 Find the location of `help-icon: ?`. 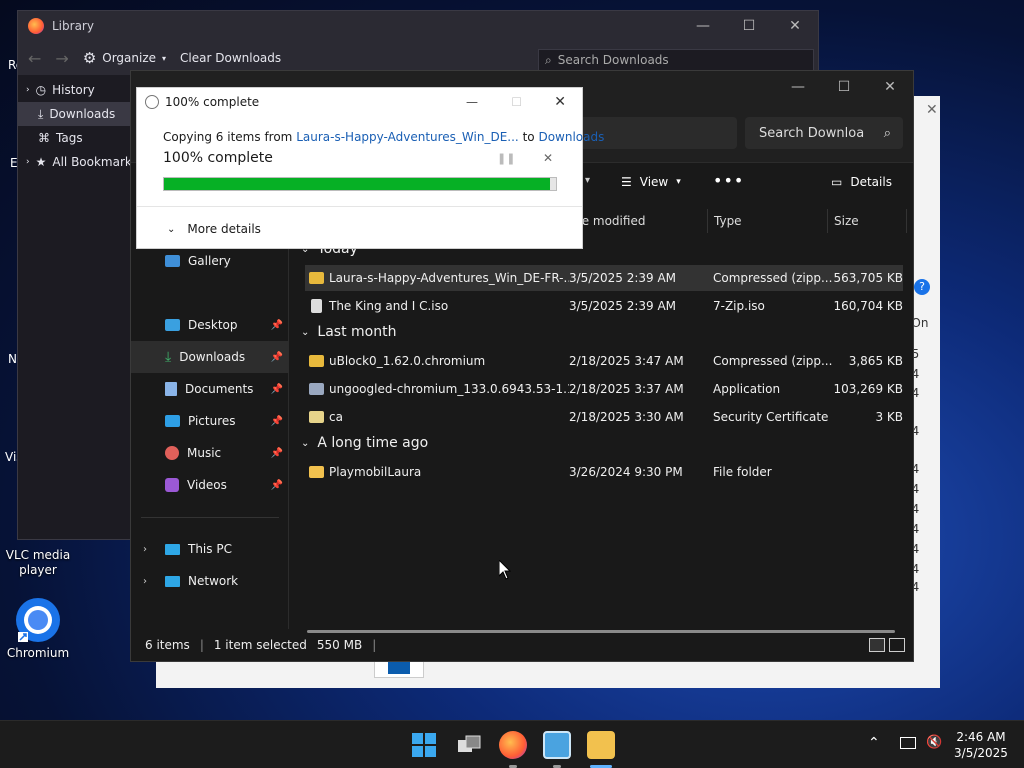

help-icon: ? is located at coordinates (922, 287).